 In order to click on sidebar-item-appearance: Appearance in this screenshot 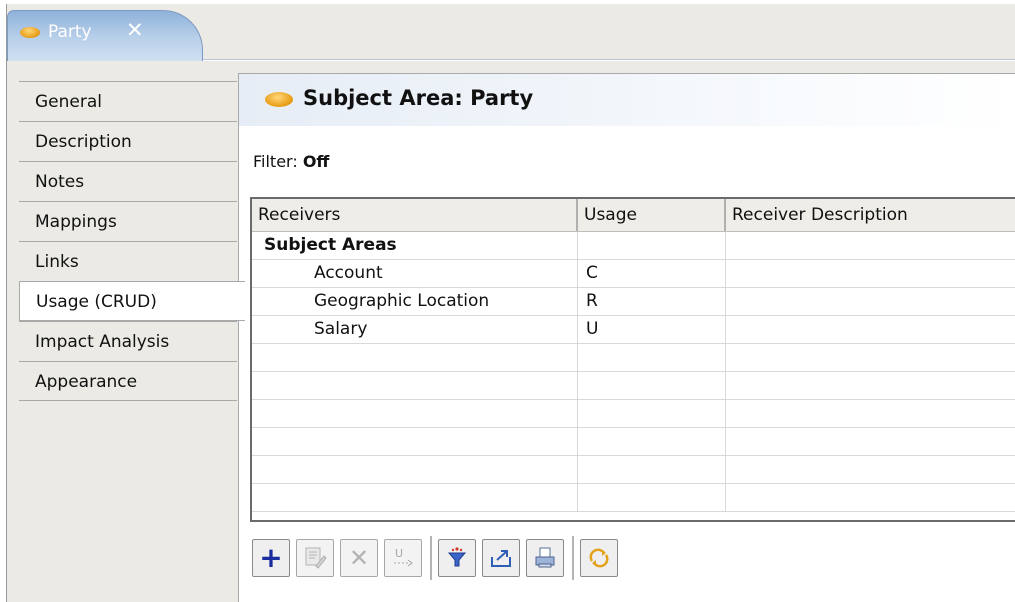, I will do `click(128, 381)`.